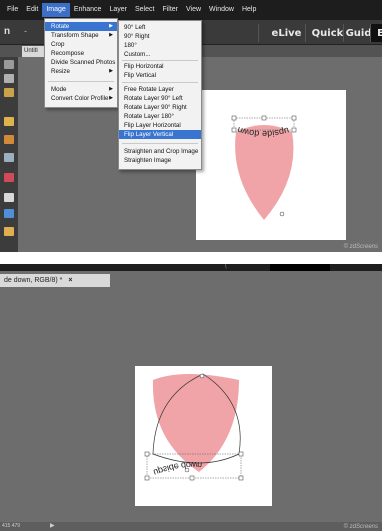 This screenshot has height=531, width=382. What do you see at coordinates (160, 125) in the screenshot?
I see `flip-layer-horizontal: Flip Layer Horizontal` at bounding box center [160, 125].